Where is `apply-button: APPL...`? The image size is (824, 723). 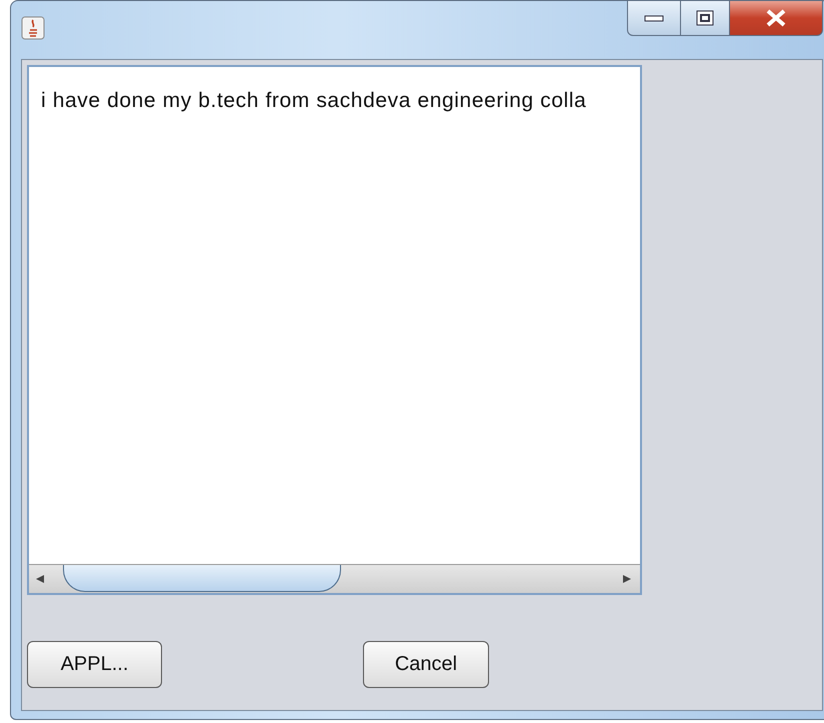 apply-button: APPL... is located at coordinates (94, 664).